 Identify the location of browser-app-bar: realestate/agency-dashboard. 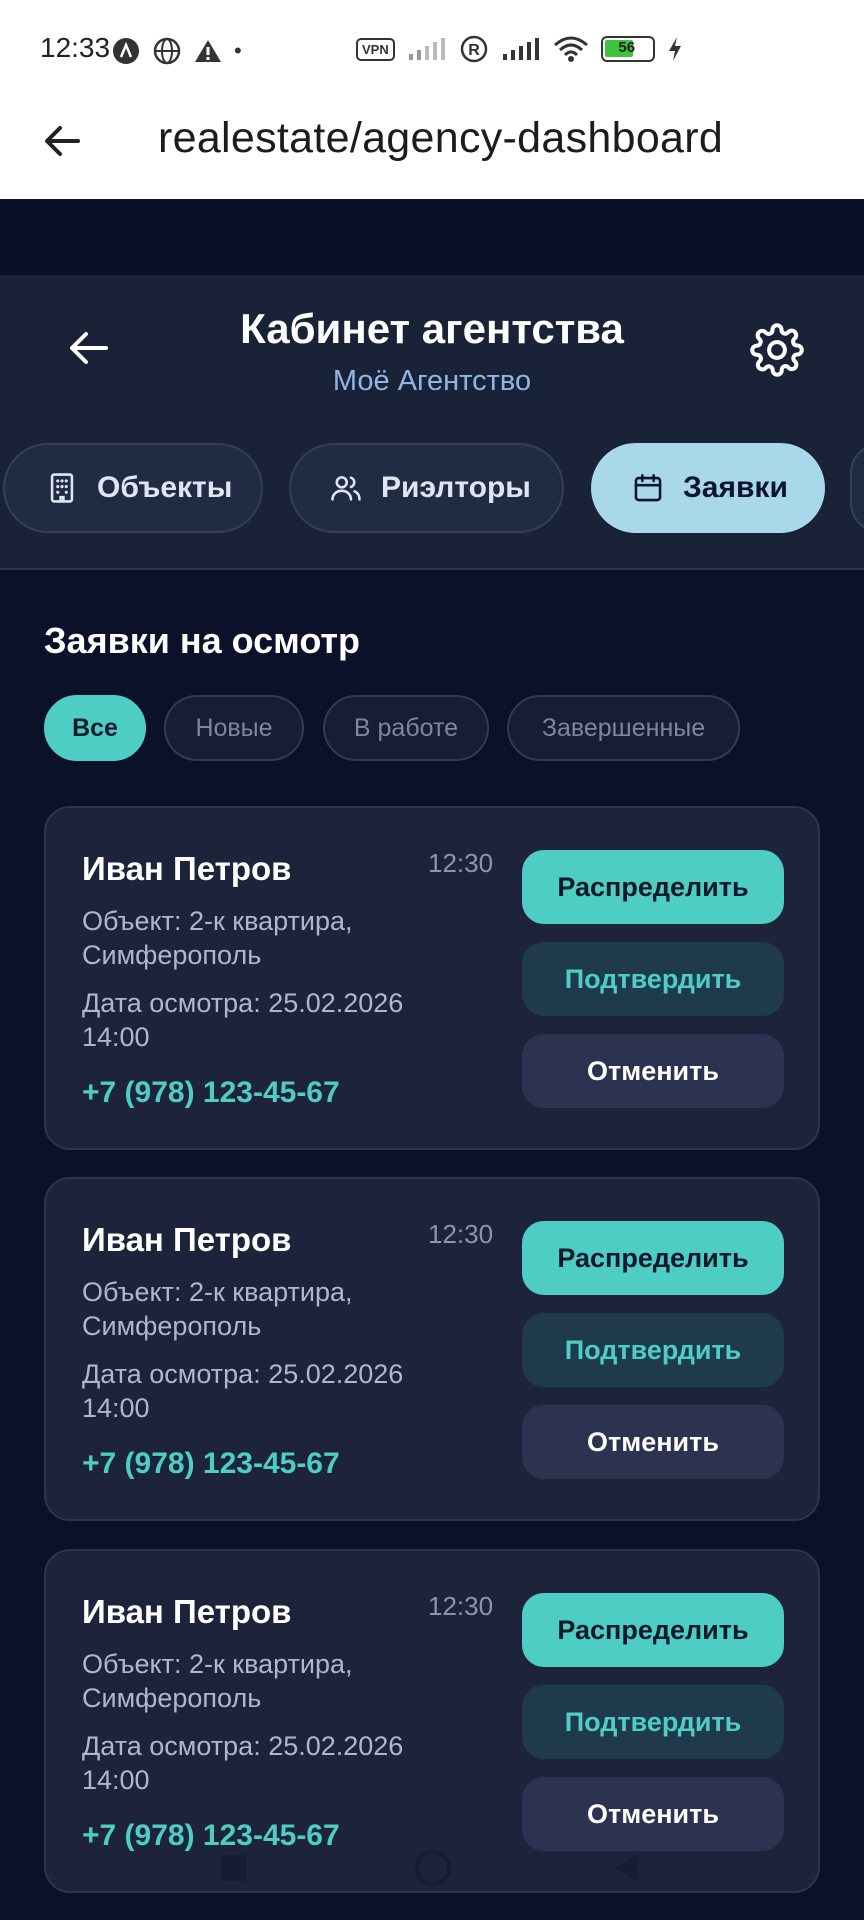
(432, 149).